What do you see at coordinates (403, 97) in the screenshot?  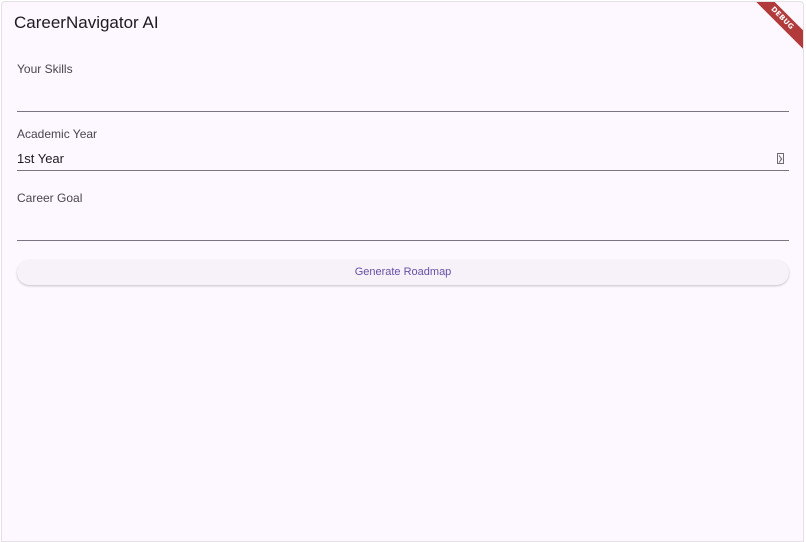 I see `skills-input` at bounding box center [403, 97].